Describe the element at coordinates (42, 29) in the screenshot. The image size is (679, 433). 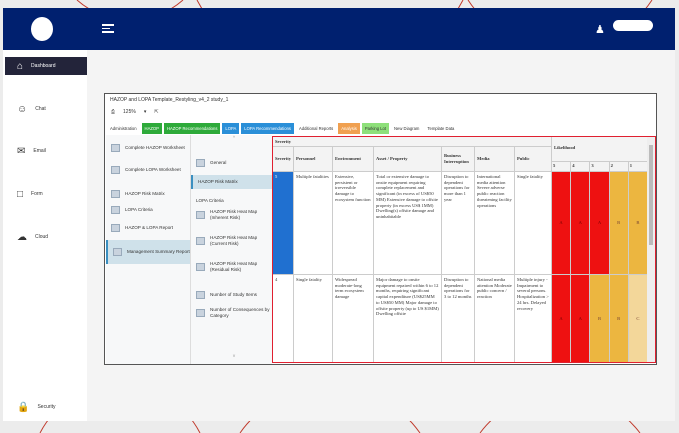
I see `logo-icon` at that location.